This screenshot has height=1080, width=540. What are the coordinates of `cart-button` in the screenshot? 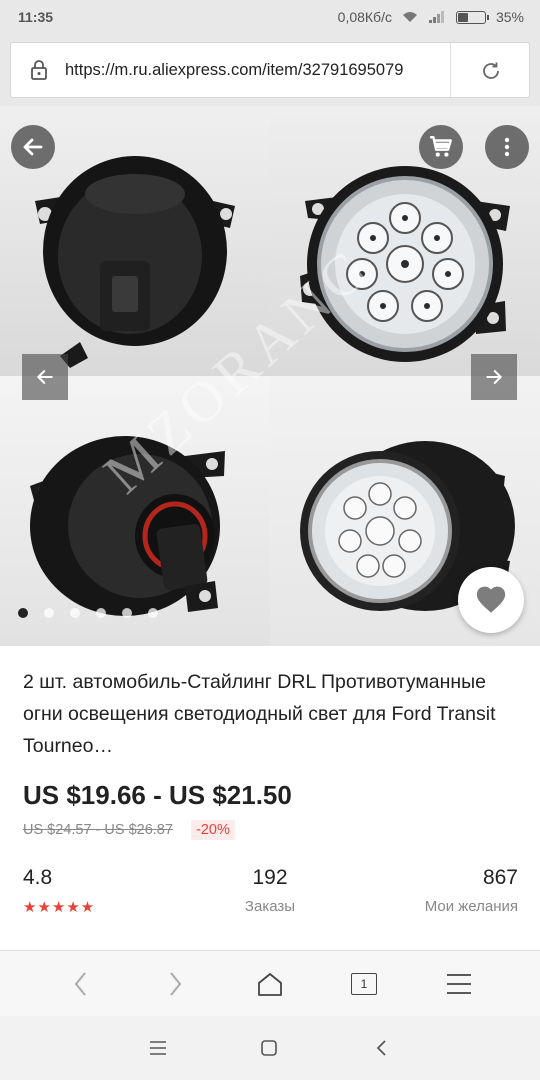 It's located at (441, 147).